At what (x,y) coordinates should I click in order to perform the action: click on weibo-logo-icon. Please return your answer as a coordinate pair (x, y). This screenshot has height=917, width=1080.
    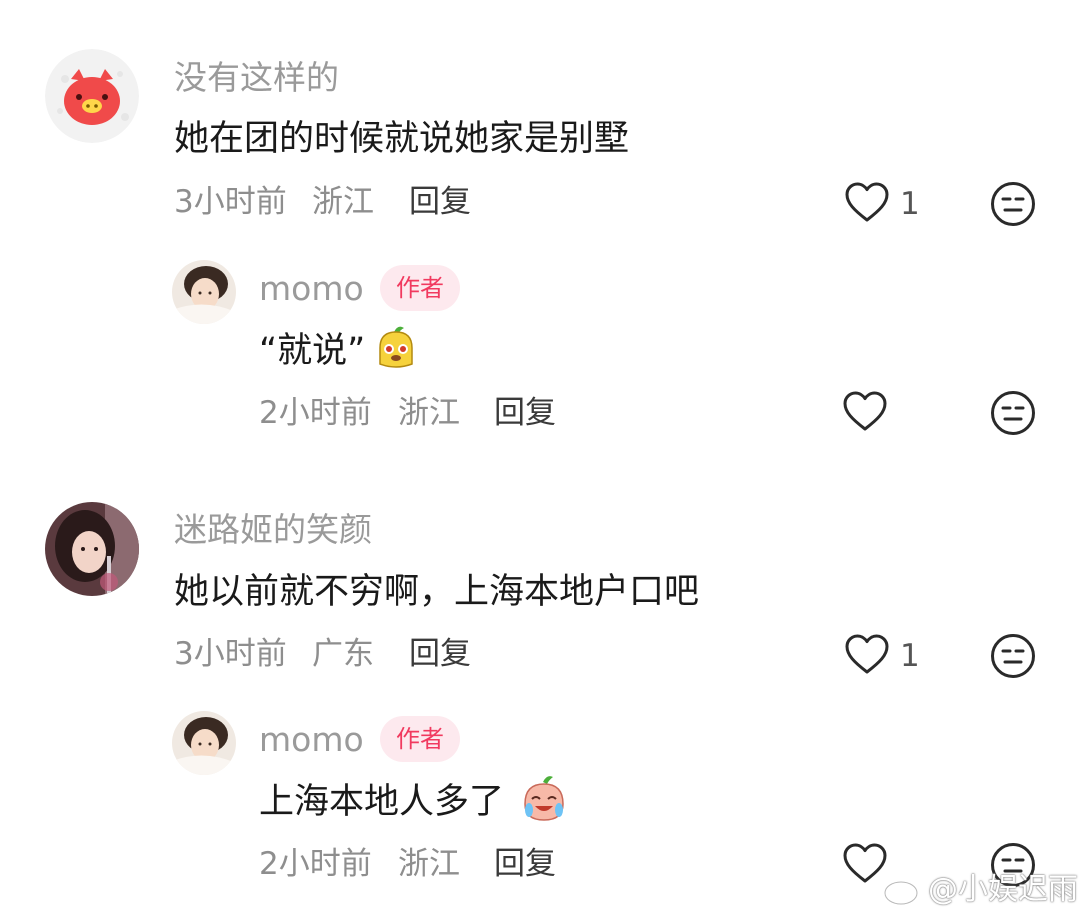
    Looking at the image, I should click on (904, 891).